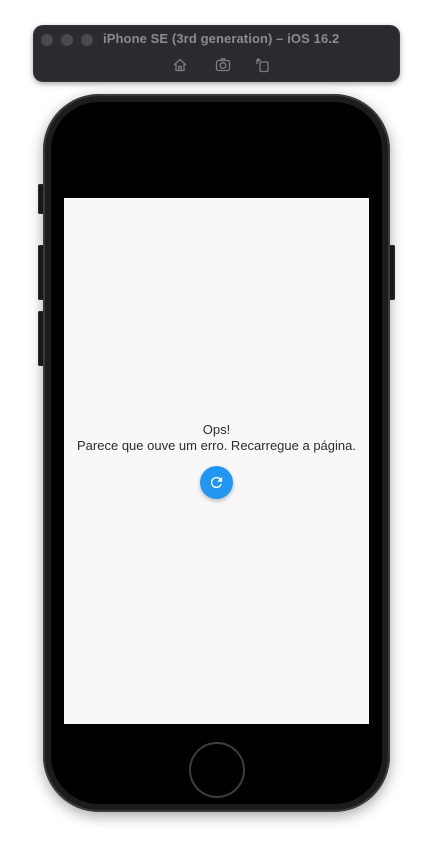  I want to click on simulator-title-bar: iPhone SE (3rd generation) – iOS 16.2, so click(216, 53).